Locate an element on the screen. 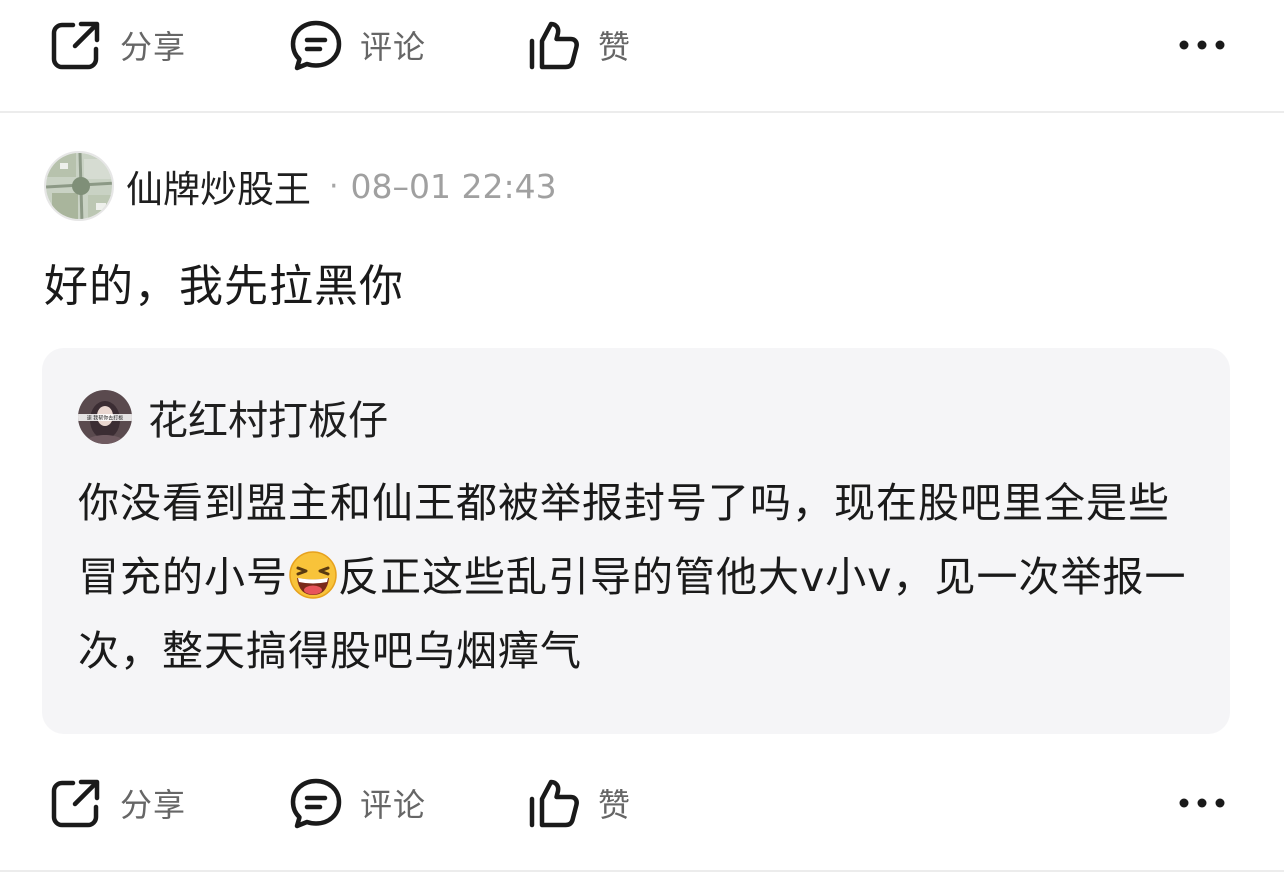 The width and height of the screenshot is (1284, 878). quoted-post-header: 速 我帮你去打板 花红村打板仔 is located at coordinates (233, 417).